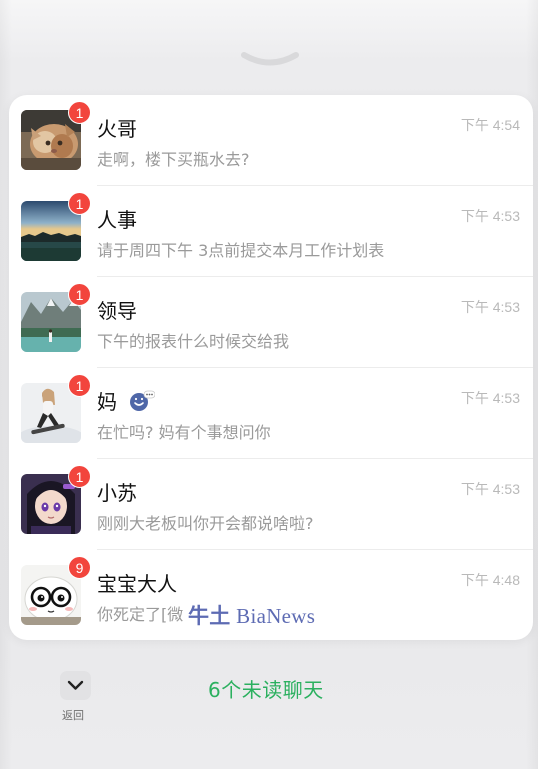  Describe the element at coordinates (173, 159) in the screenshot. I see `chat-preview: 走啊，楼下买瓶水去?` at that location.